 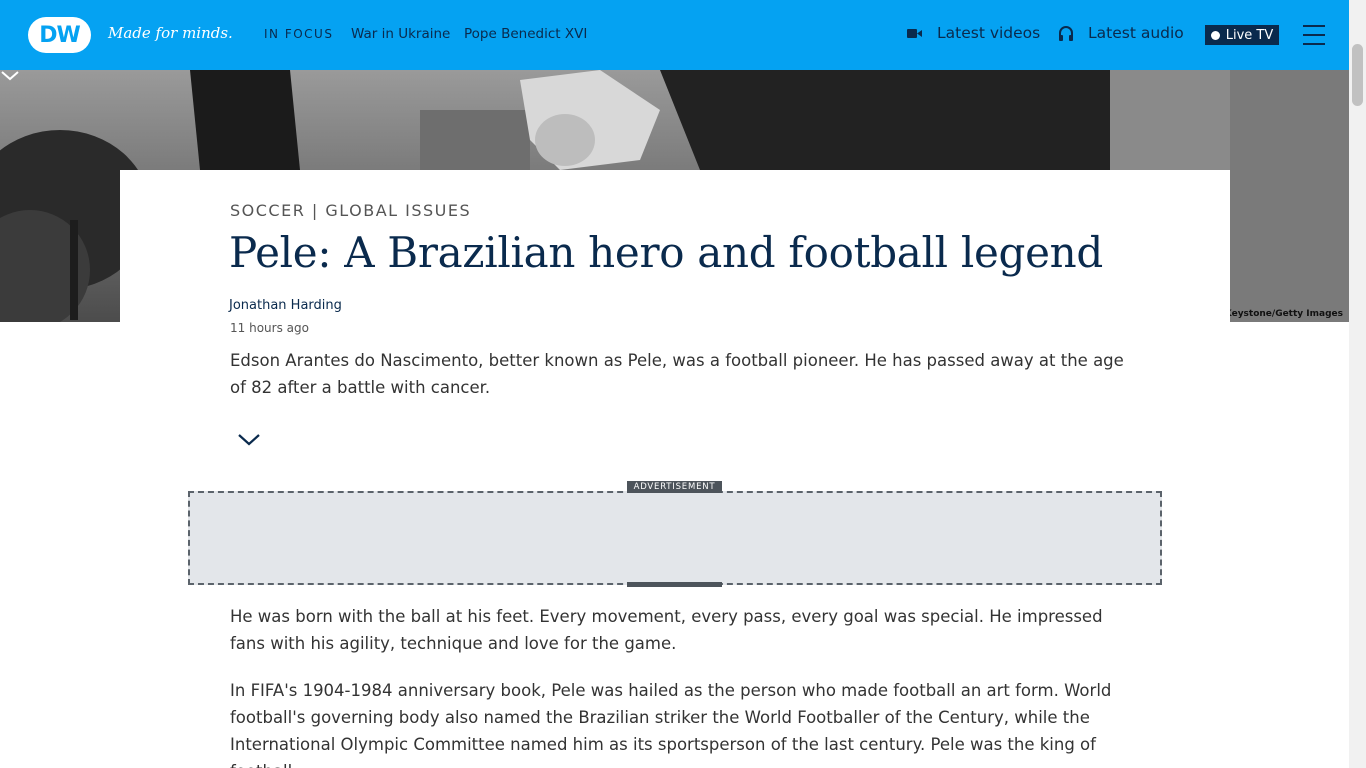 I want to click on latest-videos-link: Latest videos, so click(x=973, y=33).